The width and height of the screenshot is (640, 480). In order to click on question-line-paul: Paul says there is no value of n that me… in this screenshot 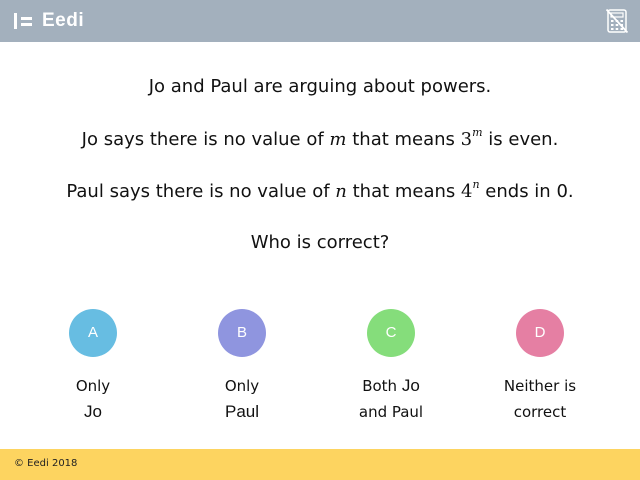, I will do `click(320, 190)`.